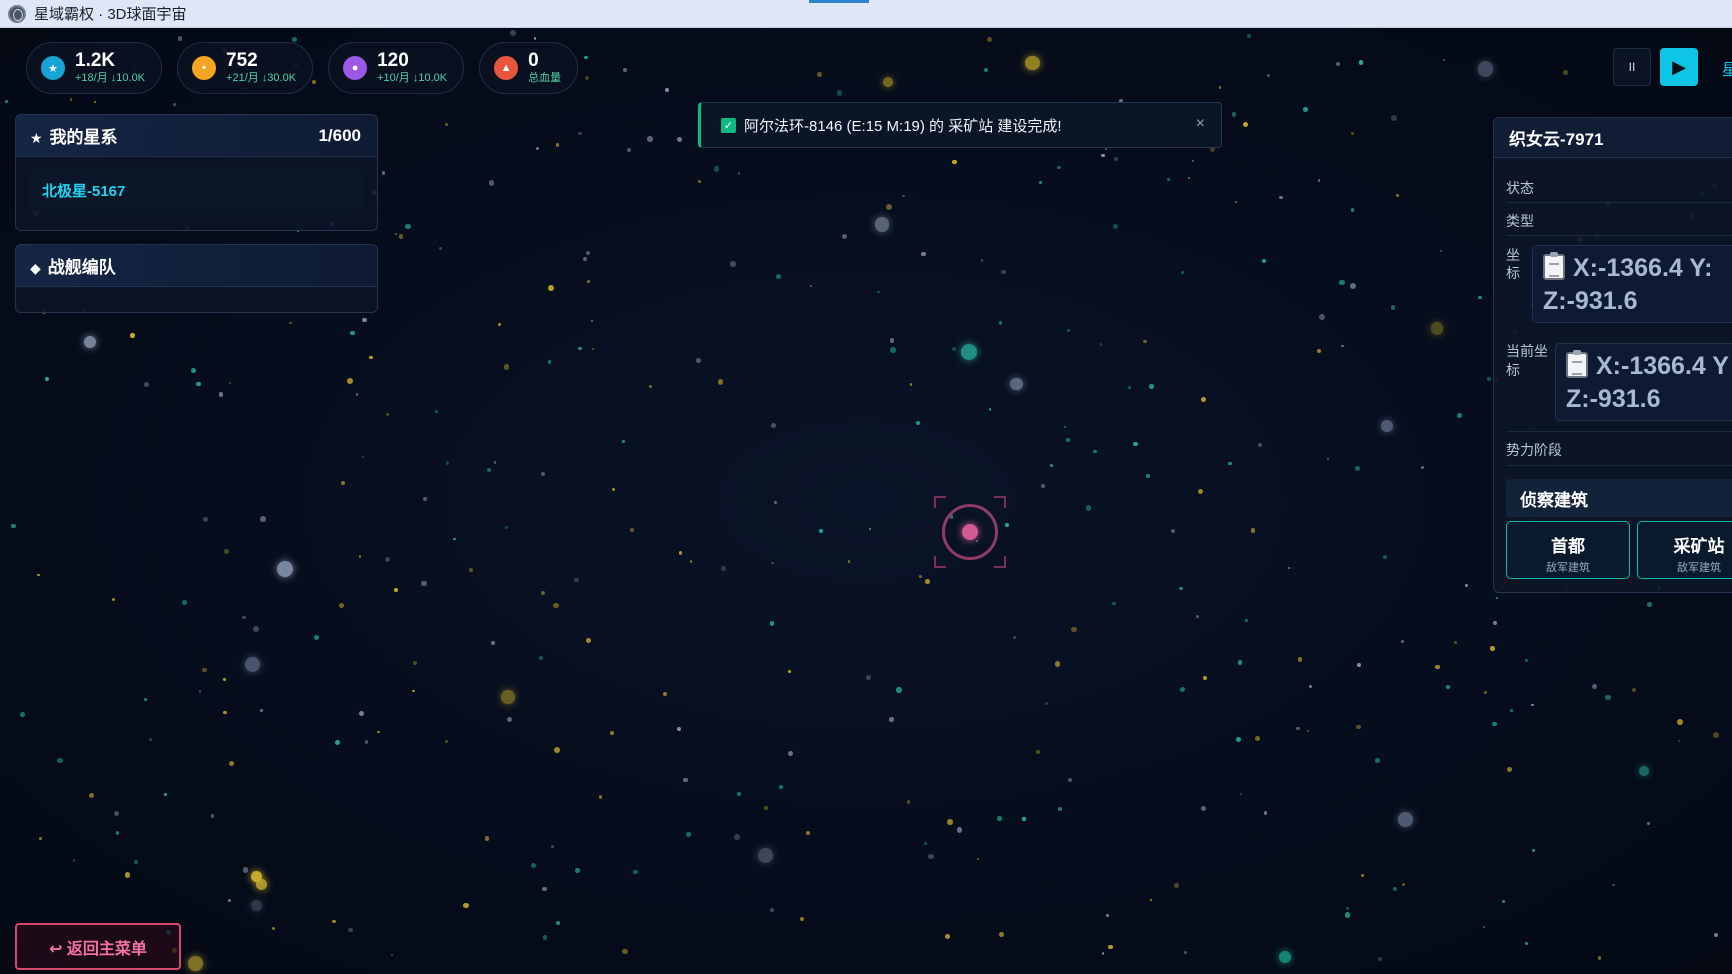  Describe the element at coordinates (1632, 284) in the screenshot. I see `coordinate-box: X:-1366.4 Y: Z:-931.6` at that location.